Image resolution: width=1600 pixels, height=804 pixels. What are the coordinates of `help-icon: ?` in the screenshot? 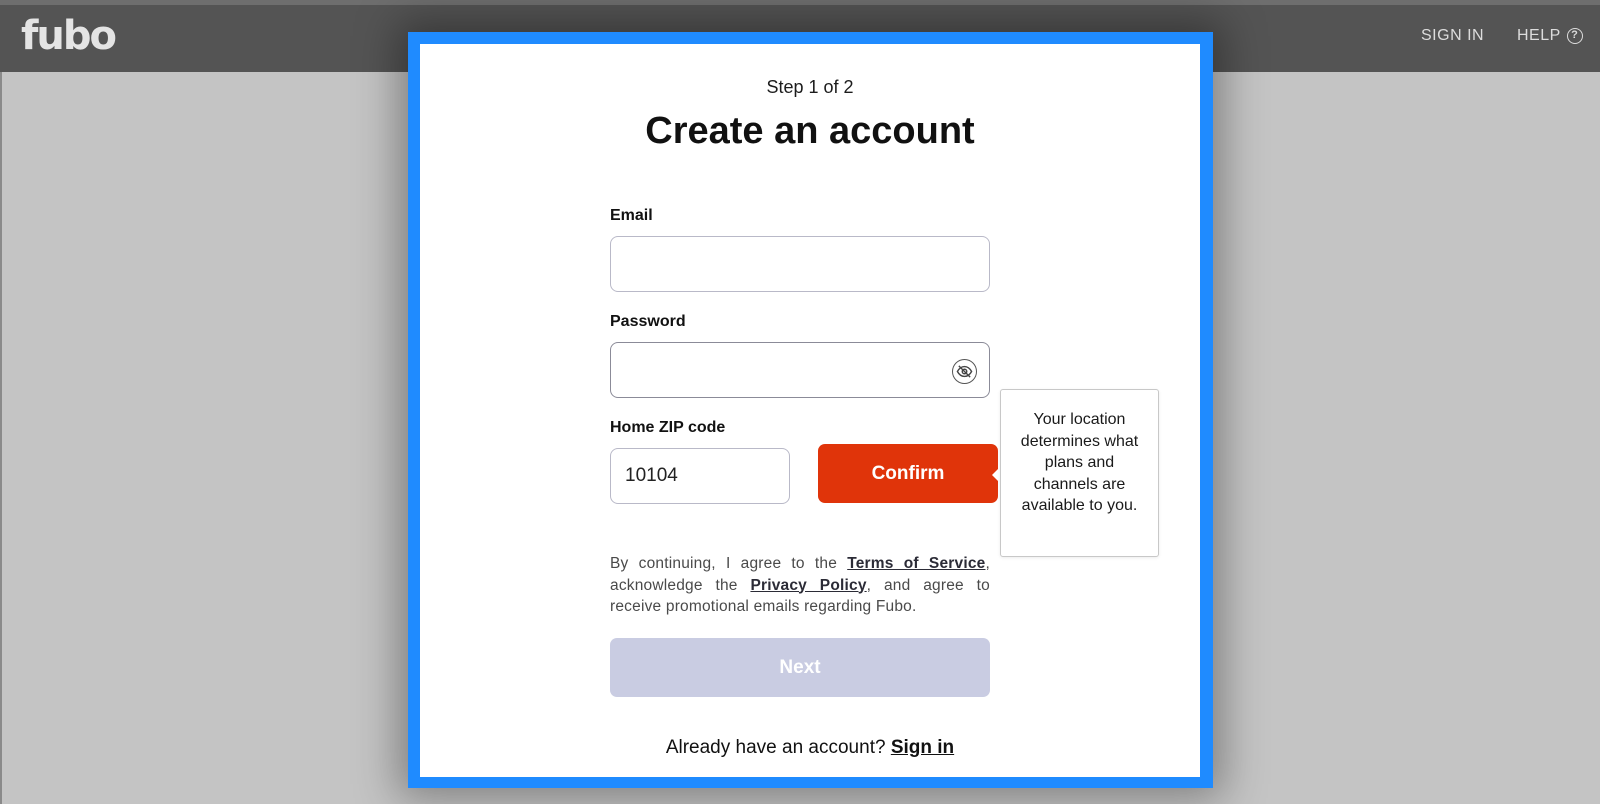 It's located at (1574, 36).